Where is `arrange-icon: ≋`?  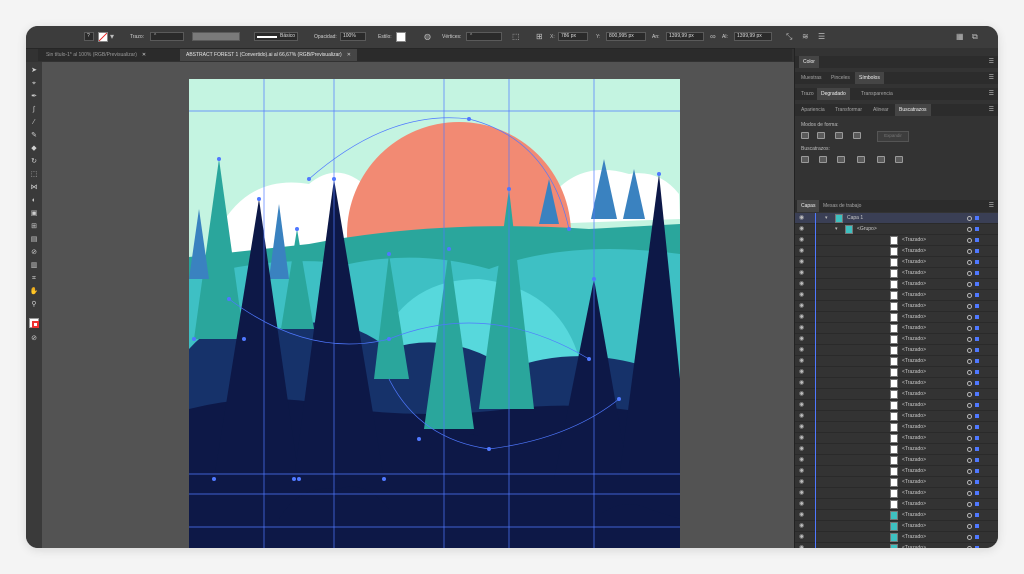
arrange-icon: ≋ is located at coordinates (805, 36).